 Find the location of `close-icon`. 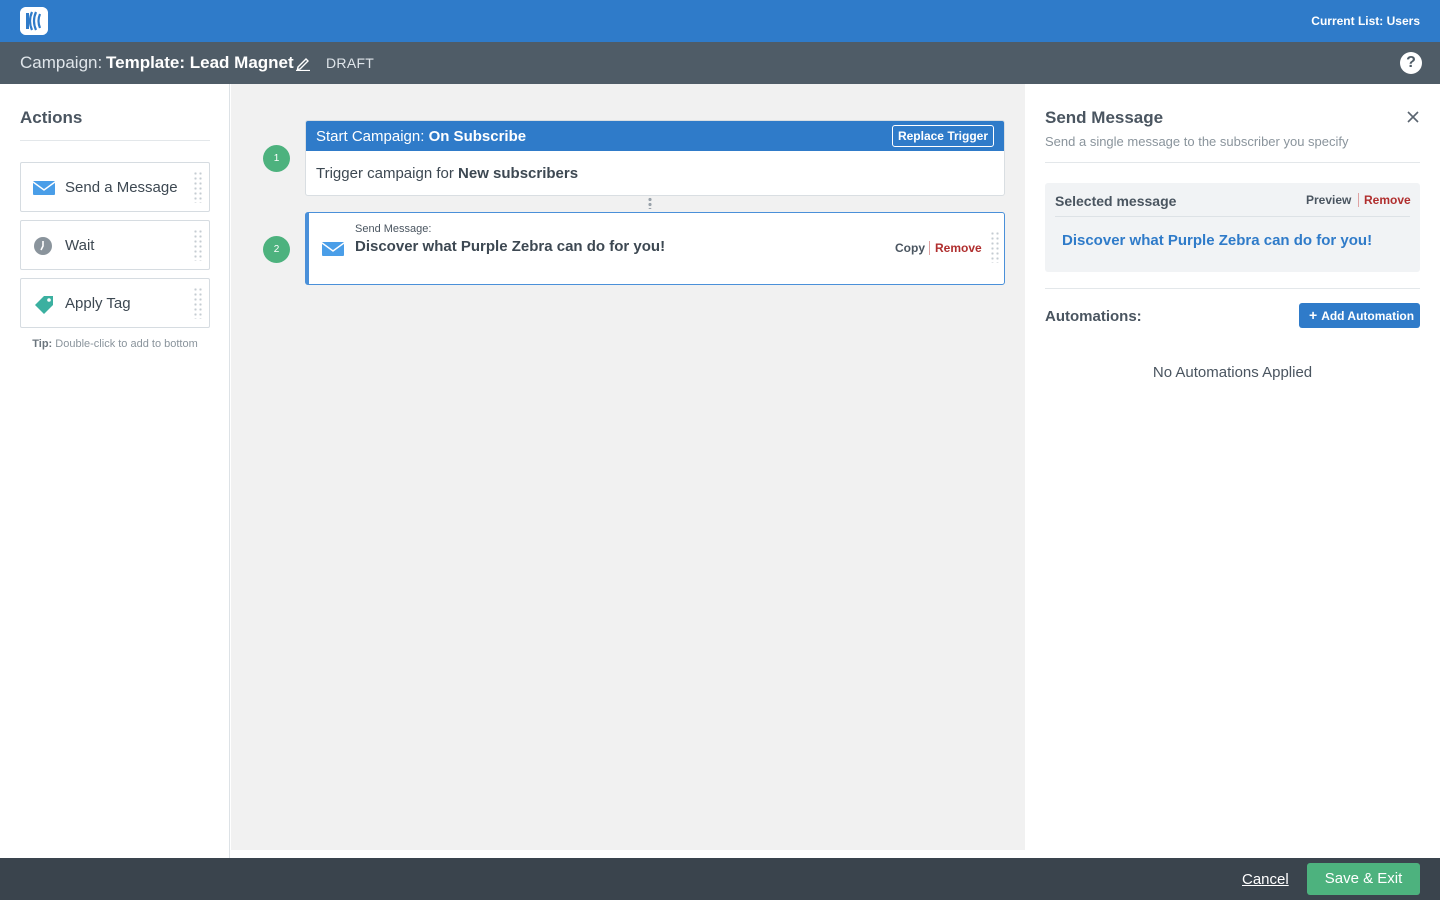

close-icon is located at coordinates (1413, 117).